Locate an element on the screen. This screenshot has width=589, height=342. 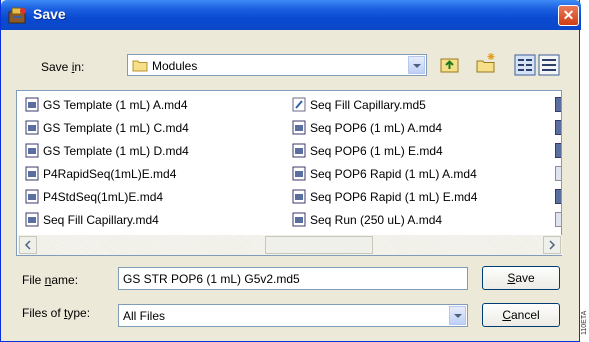
close-button: ✕ is located at coordinates (568, 15).